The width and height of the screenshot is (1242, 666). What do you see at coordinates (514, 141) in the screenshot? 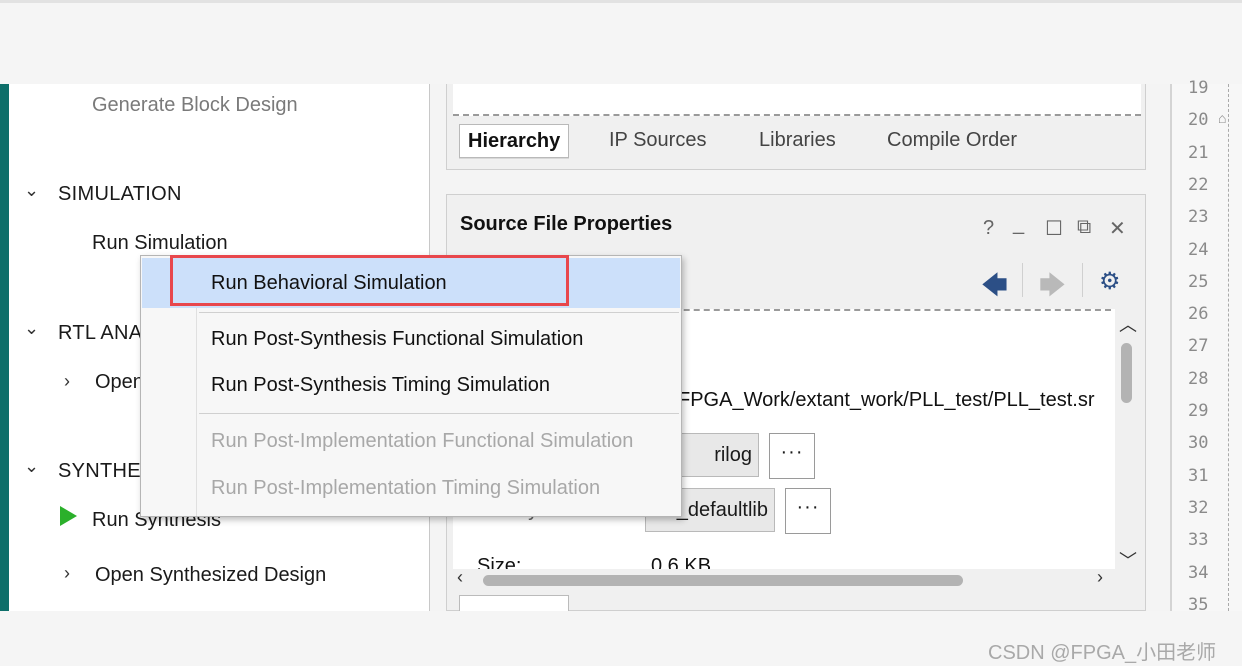
I see `tab-hierarchy: Hierarchy` at bounding box center [514, 141].